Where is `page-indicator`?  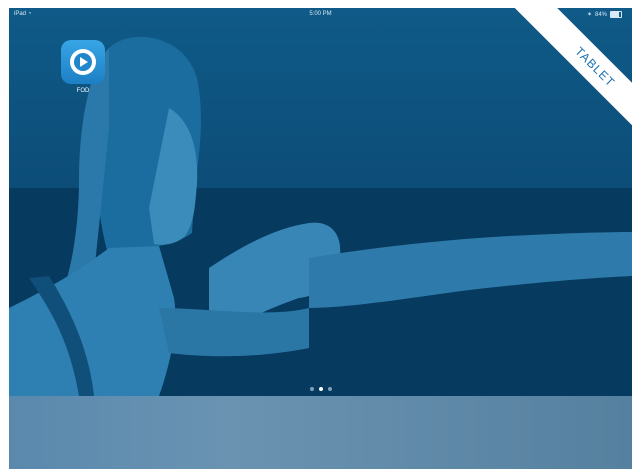 page-indicator is located at coordinates (320, 389).